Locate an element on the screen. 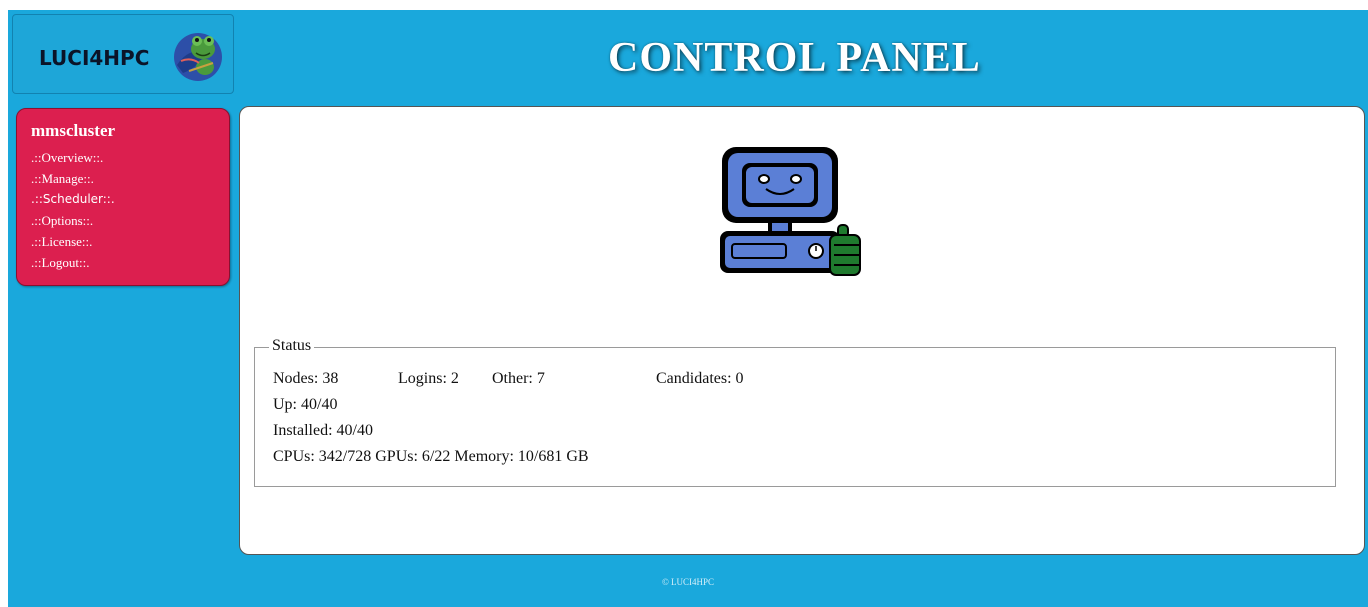  footer-copyright: © LUCI4HPC is located at coordinates (688, 582).